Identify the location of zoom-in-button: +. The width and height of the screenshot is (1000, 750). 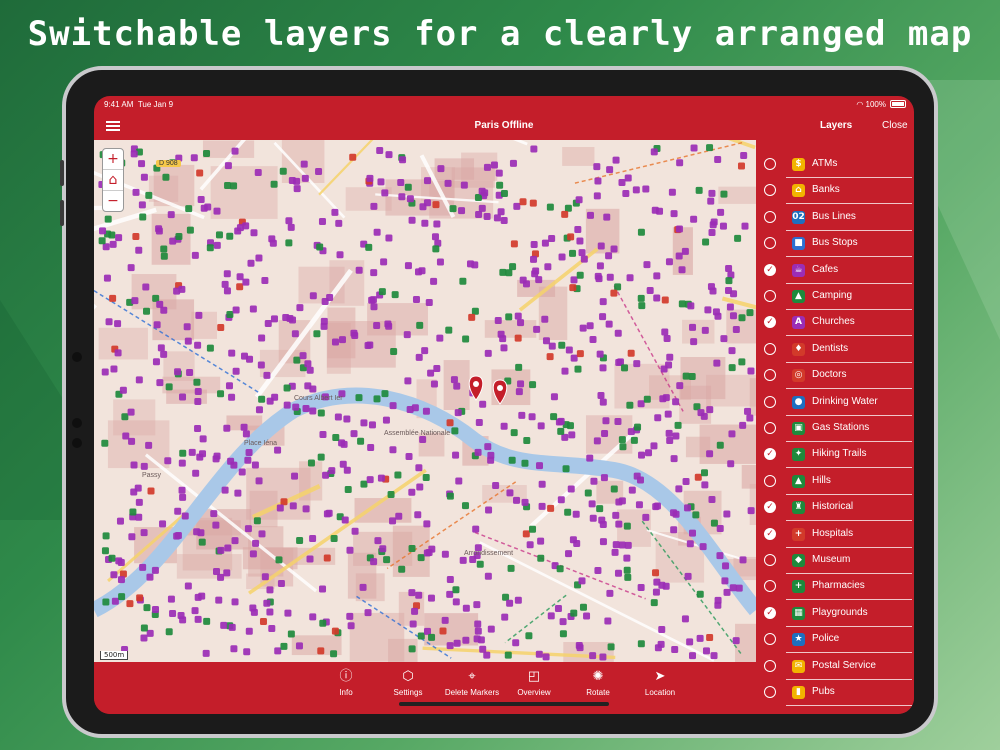
(113, 159).